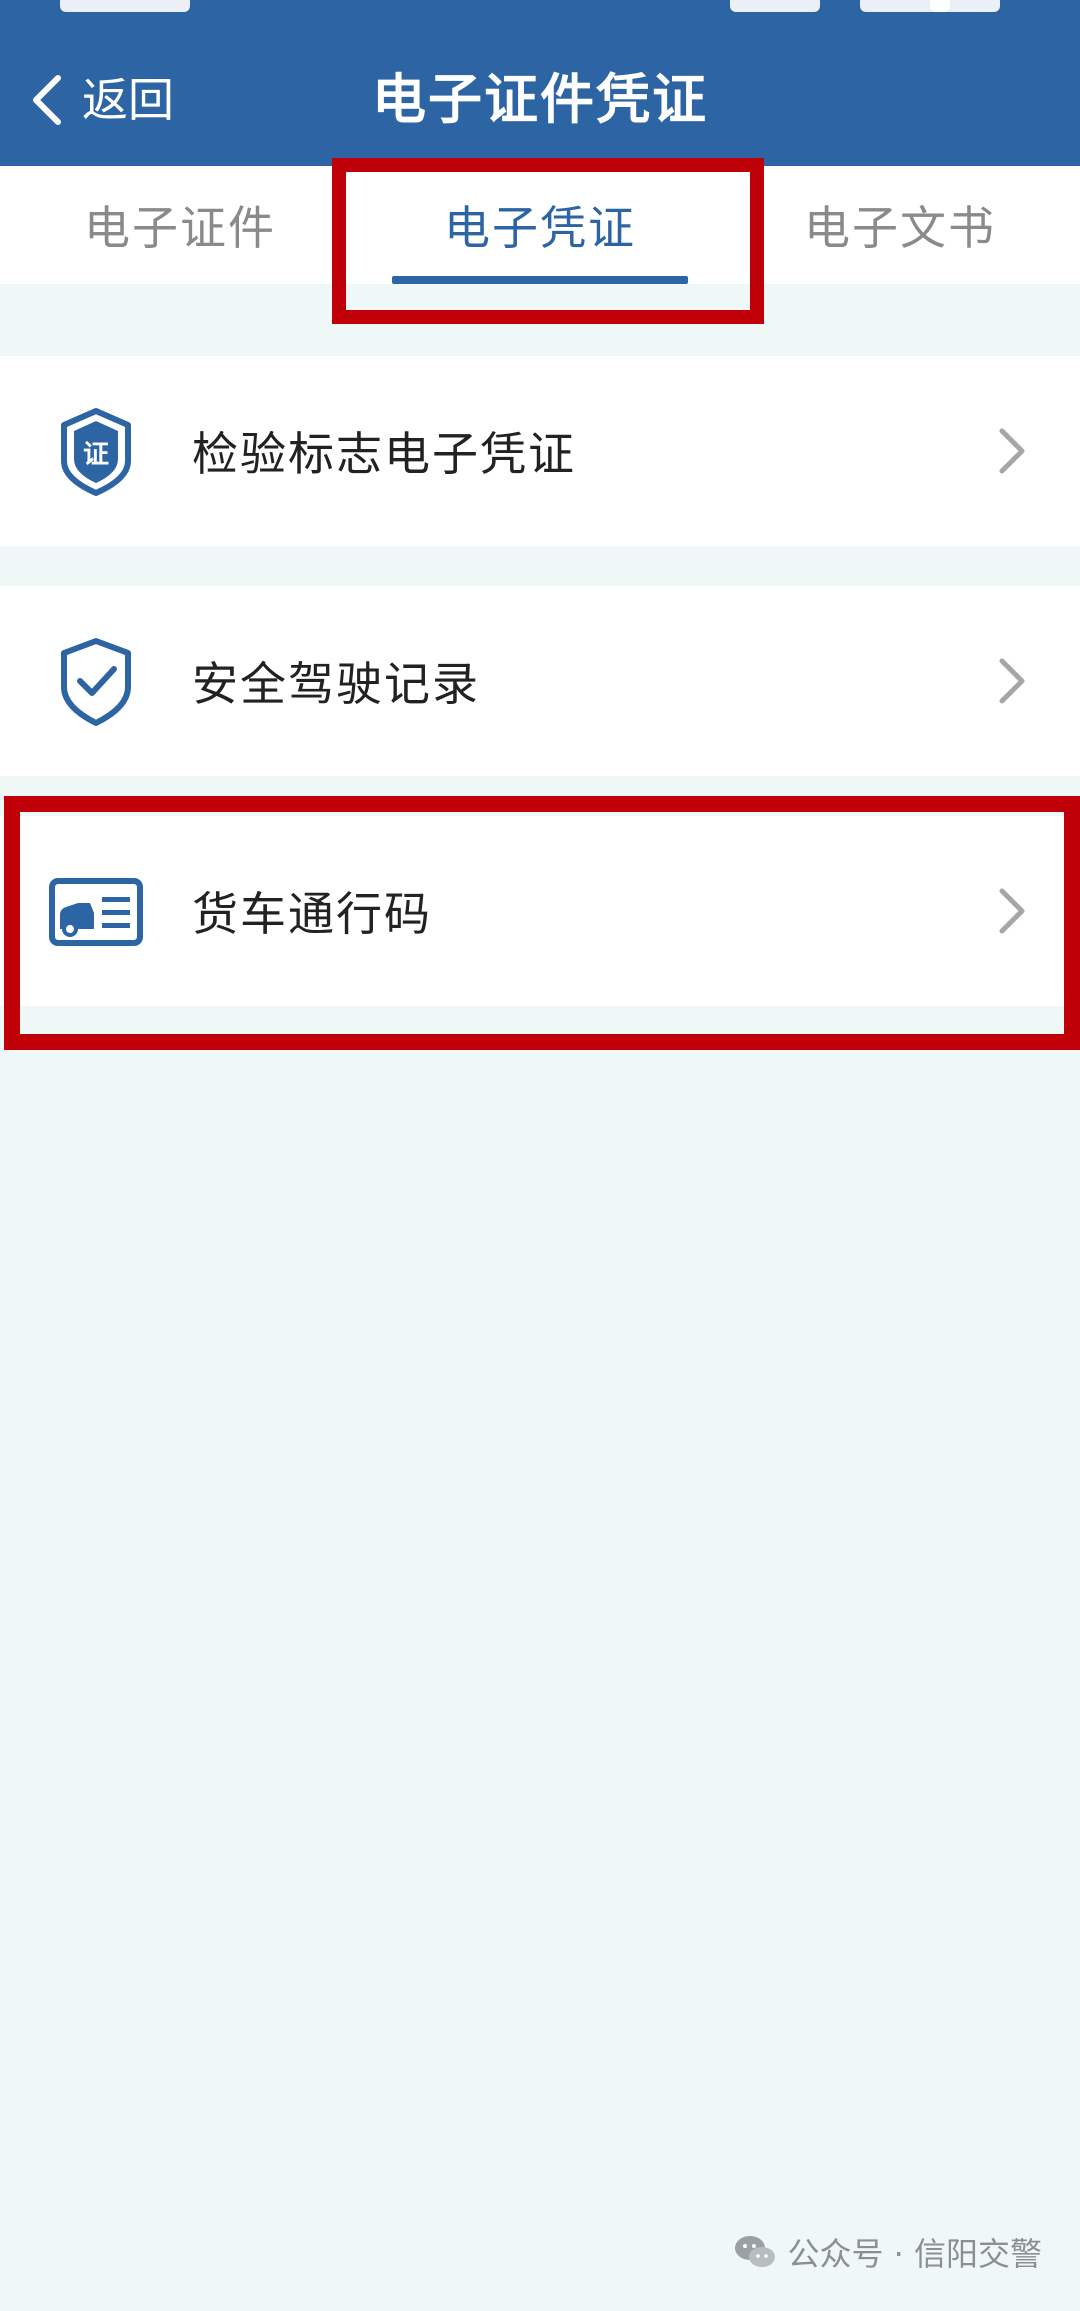 The width and height of the screenshot is (1080, 2311). What do you see at coordinates (914, 2254) in the screenshot?
I see `watermark-text: 公众号 · 信阳交警` at bounding box center [914, 2254].